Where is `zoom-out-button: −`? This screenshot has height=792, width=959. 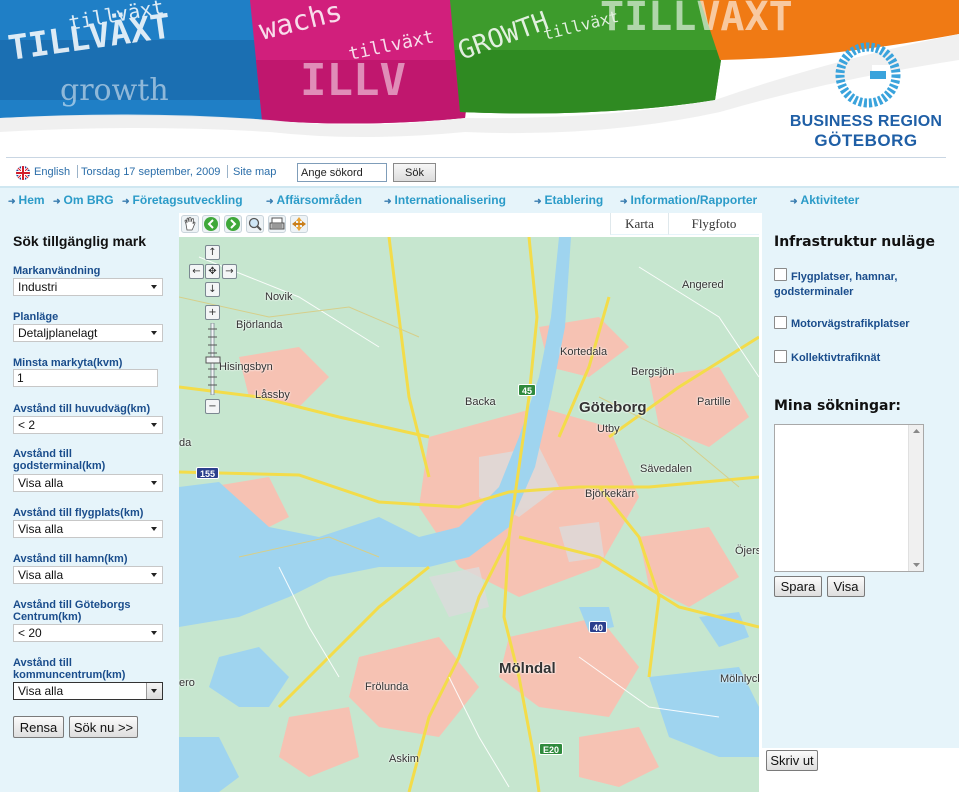
zoom-out-button: − is located at coordinates (212, 406).